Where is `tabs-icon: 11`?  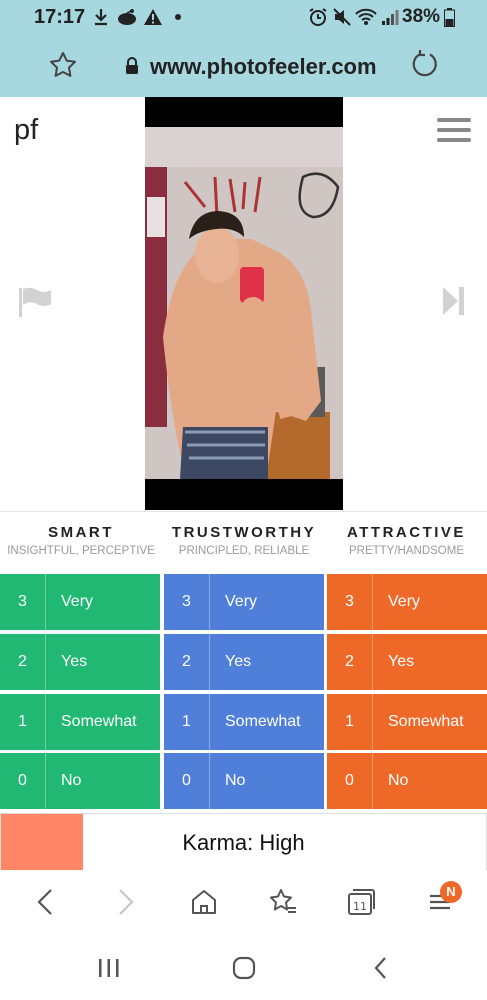
tabs-icon: 11 is located at coordinates (361, 902).